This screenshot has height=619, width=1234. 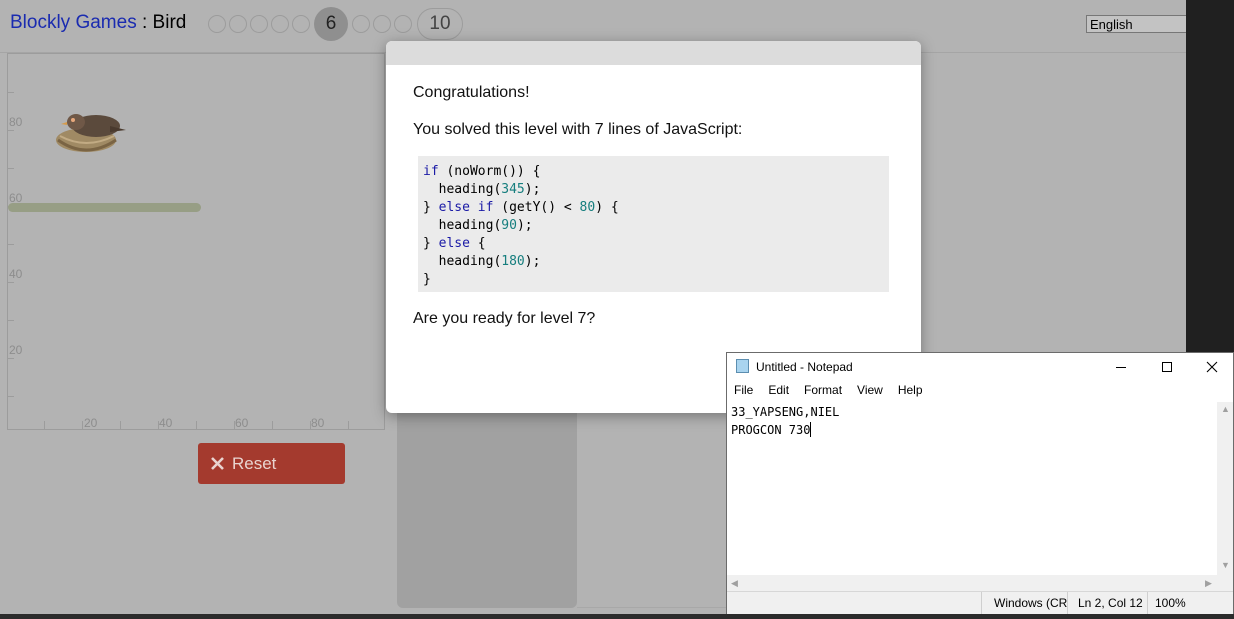 I want to click on y-axis-label: 40, so click(x=16, y=274).